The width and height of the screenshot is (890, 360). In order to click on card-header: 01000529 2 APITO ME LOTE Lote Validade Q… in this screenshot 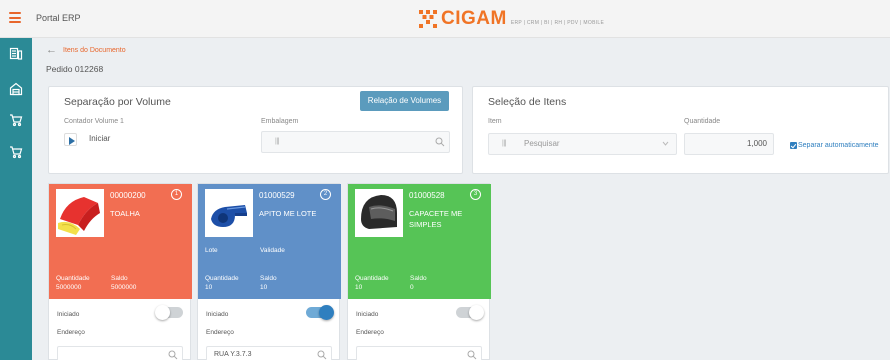, I will do `click(269, 241)`.